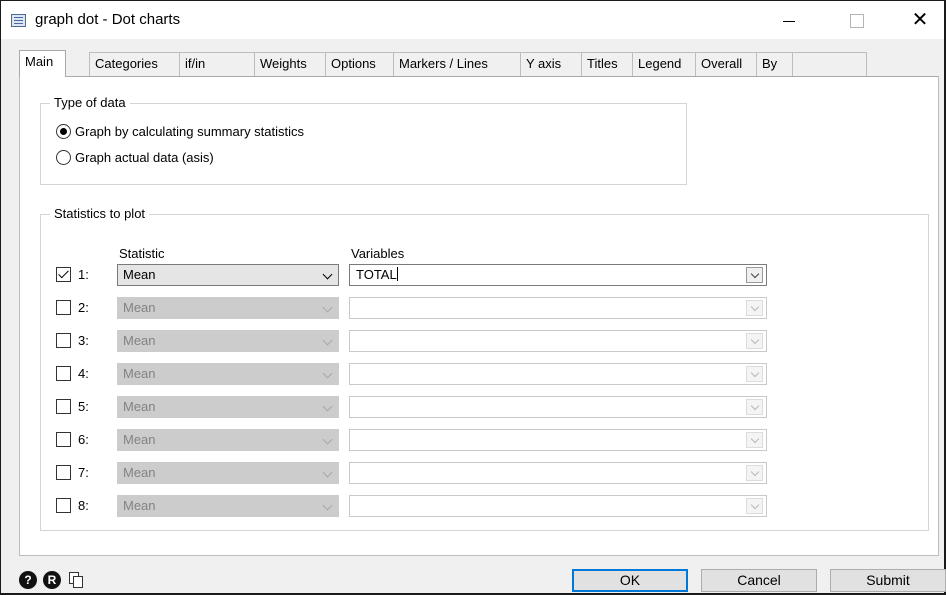  What do you see at coordinates (378, 253) in the screenshot?
I see `variables-column-header: Variables` at bounding box center [378, 253].